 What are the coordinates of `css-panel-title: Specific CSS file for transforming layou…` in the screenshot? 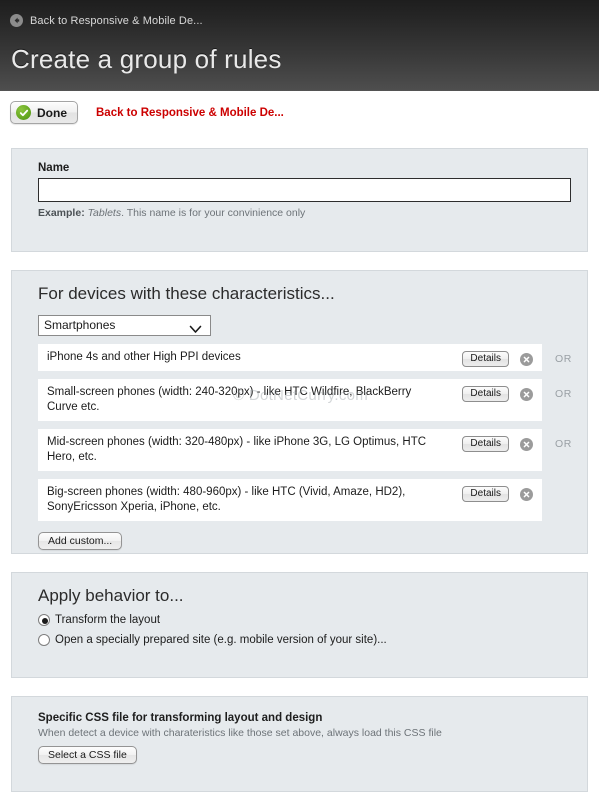 It's located at (180, 718).